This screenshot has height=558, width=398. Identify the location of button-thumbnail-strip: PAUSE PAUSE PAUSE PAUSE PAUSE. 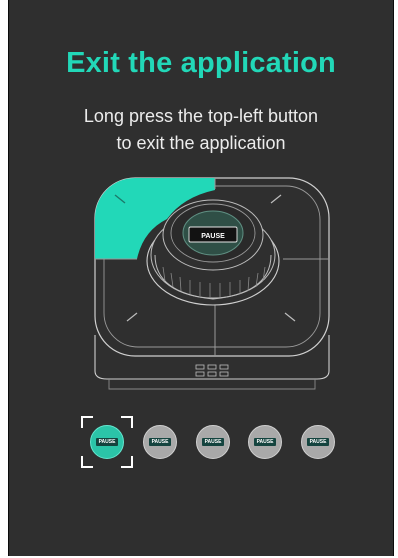
(210, 442).